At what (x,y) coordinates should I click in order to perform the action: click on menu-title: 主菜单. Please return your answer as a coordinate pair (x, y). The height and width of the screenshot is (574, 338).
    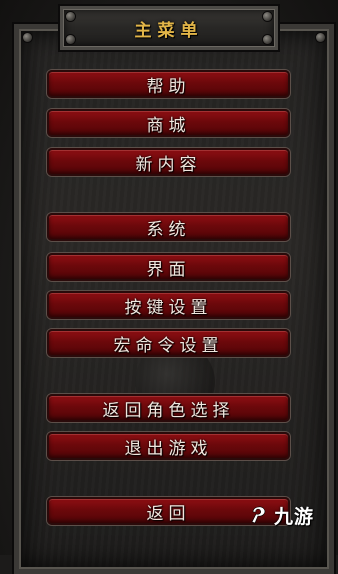
    Looking at the image, I should click on (169, 30).